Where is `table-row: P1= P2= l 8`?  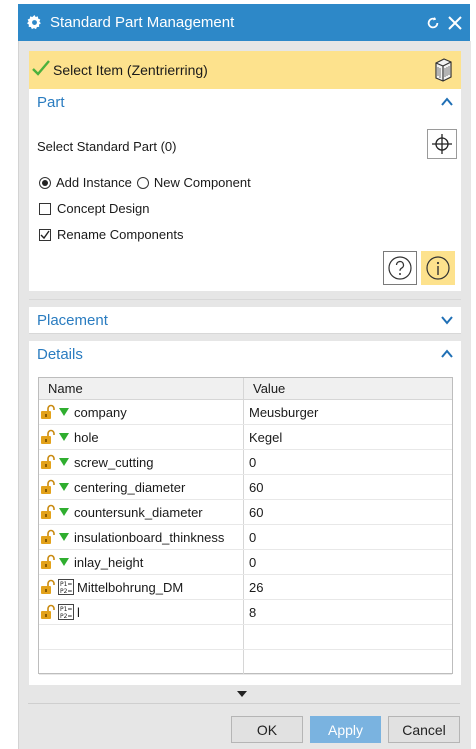
table-row: P1= P2= l 8 is located at coordinates (245, 612).